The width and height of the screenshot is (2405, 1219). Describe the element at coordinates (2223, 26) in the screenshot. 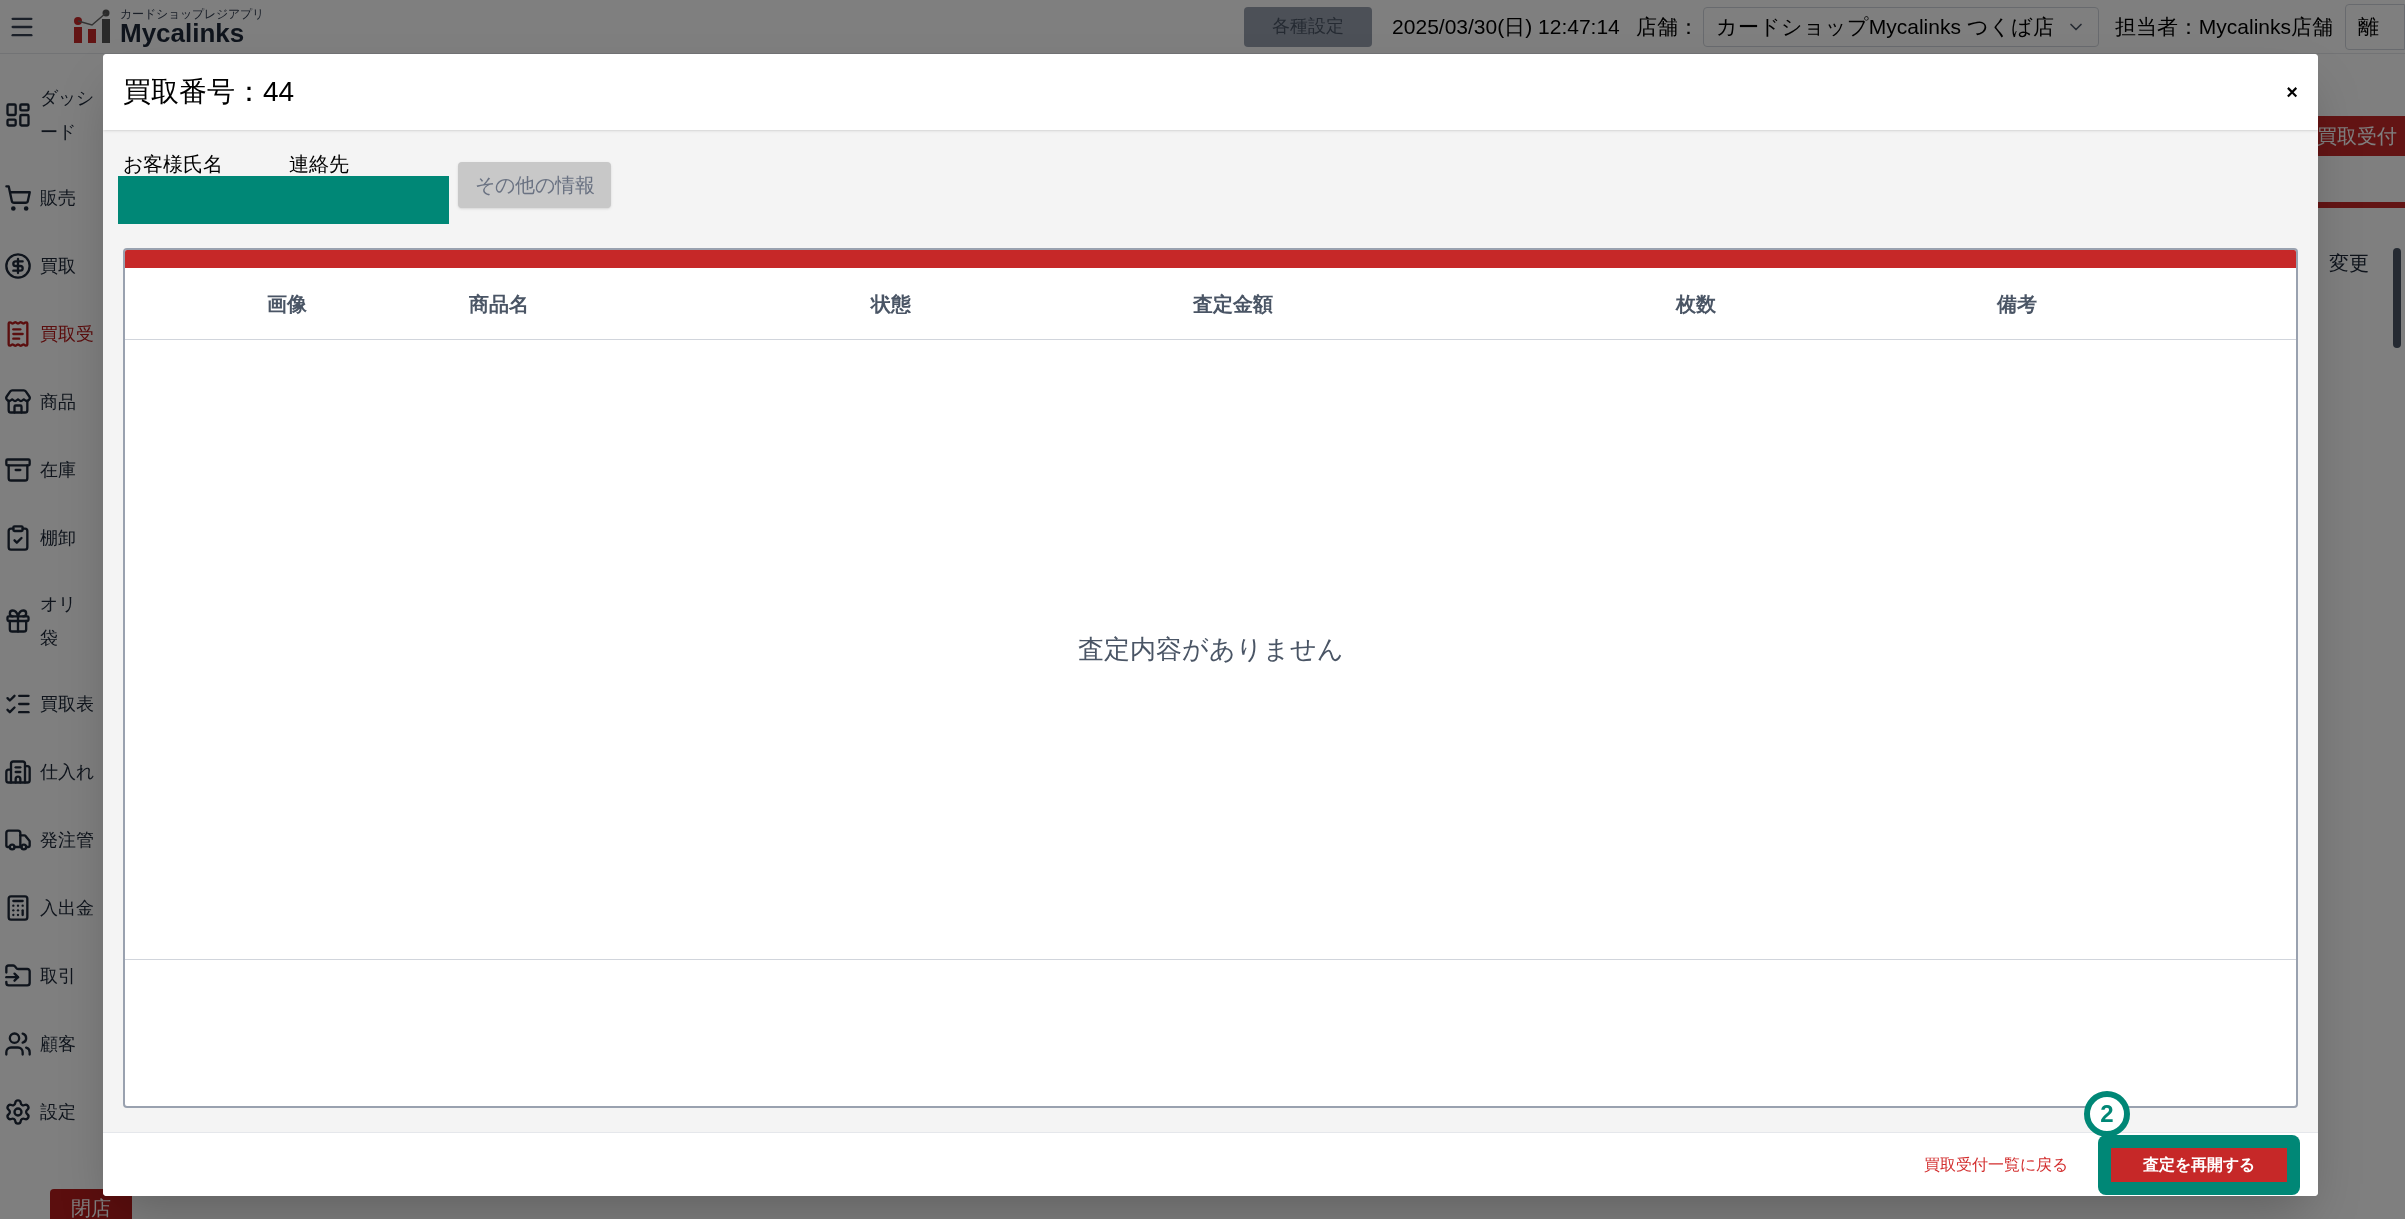

I see `staff-text: 担当者：Mycalinks店舗` at that location.